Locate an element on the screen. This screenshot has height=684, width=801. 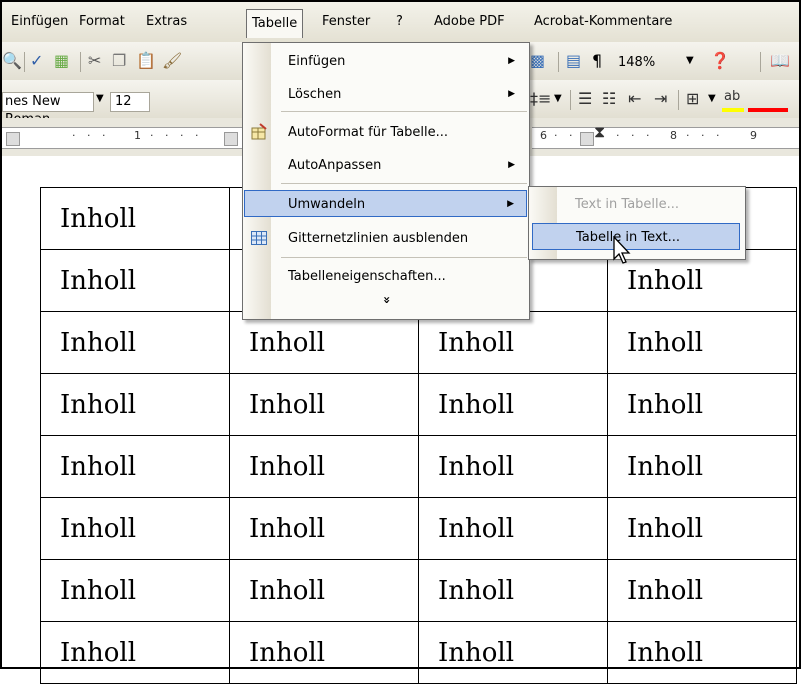
paste-icon: 📋 is located at coordinates (146, 61).